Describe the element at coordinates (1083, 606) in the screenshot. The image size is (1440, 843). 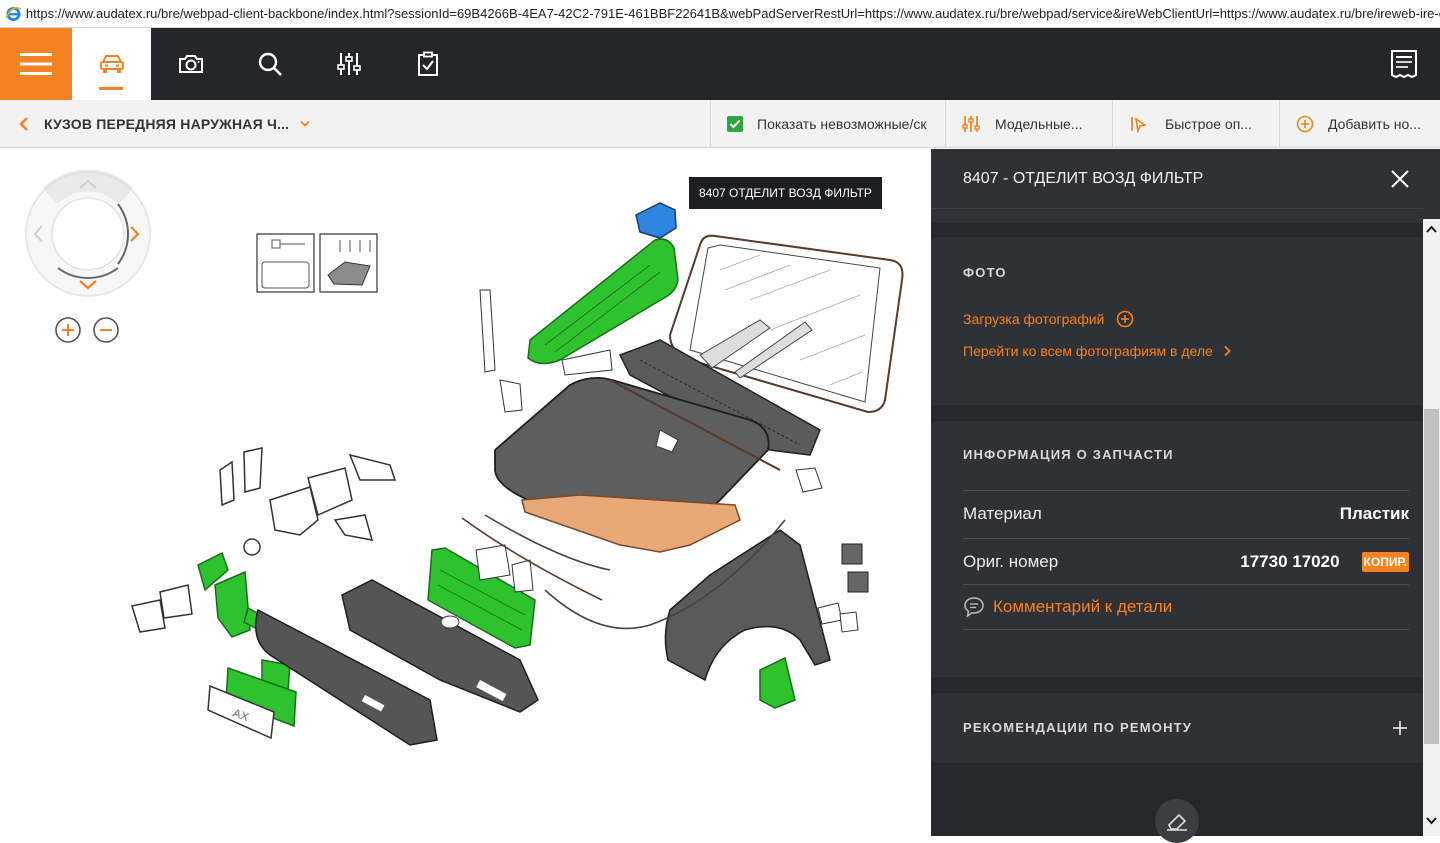
I see `comment-label: Комментарий к детали` at that location.